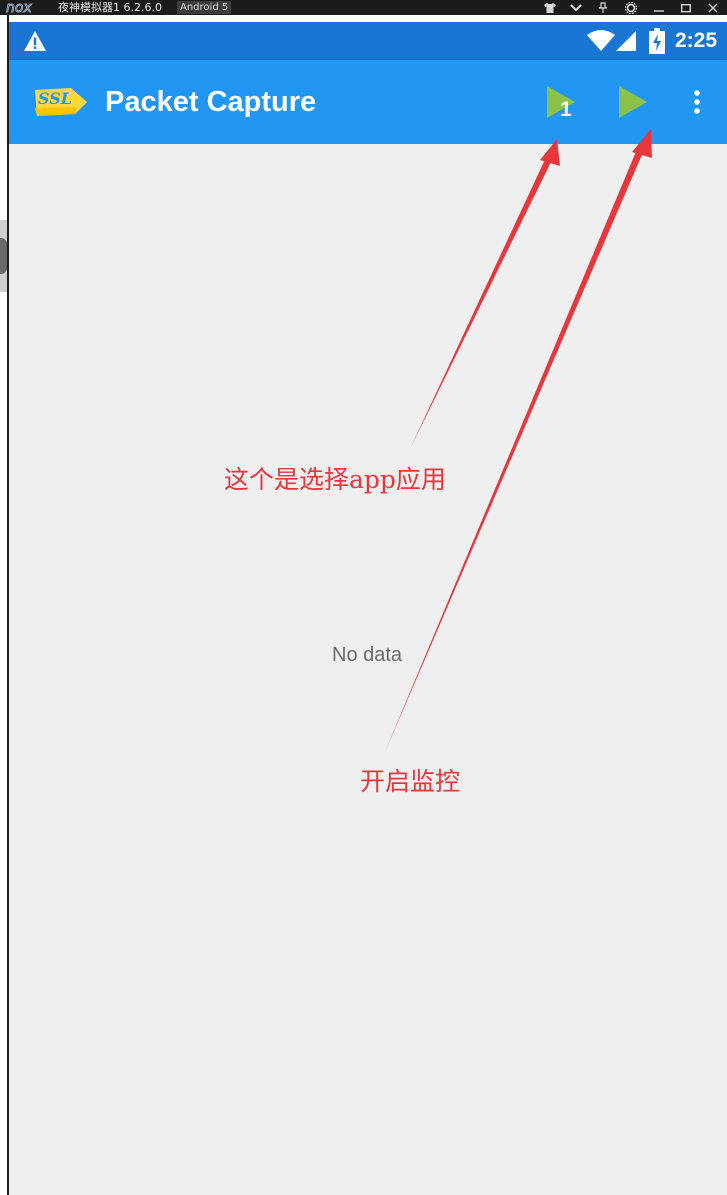  I want to click on background-window-glyph, so click(3, 256).